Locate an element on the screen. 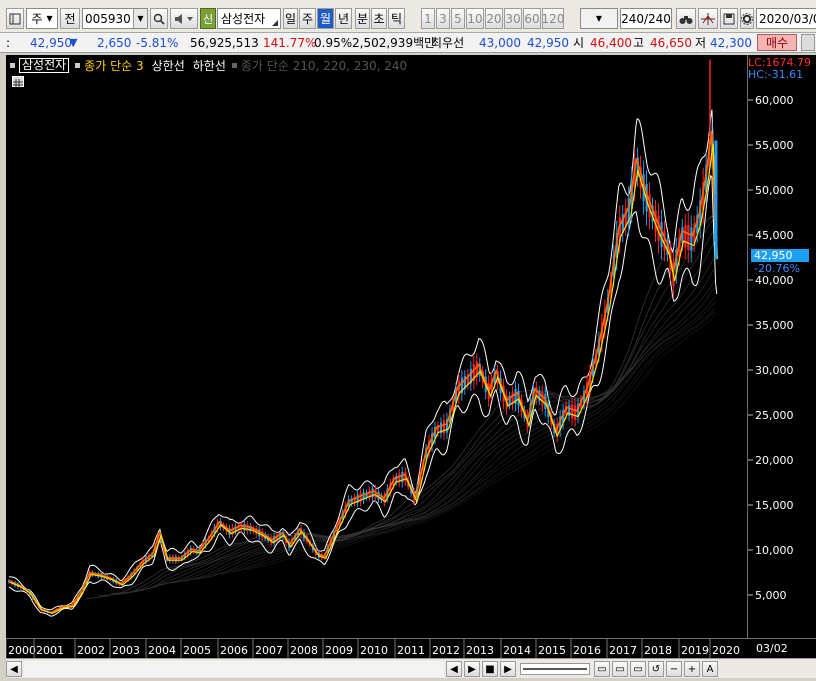 This screenshot has width=816, height=681. low-label: 저 is located at coordinates (701, 43).